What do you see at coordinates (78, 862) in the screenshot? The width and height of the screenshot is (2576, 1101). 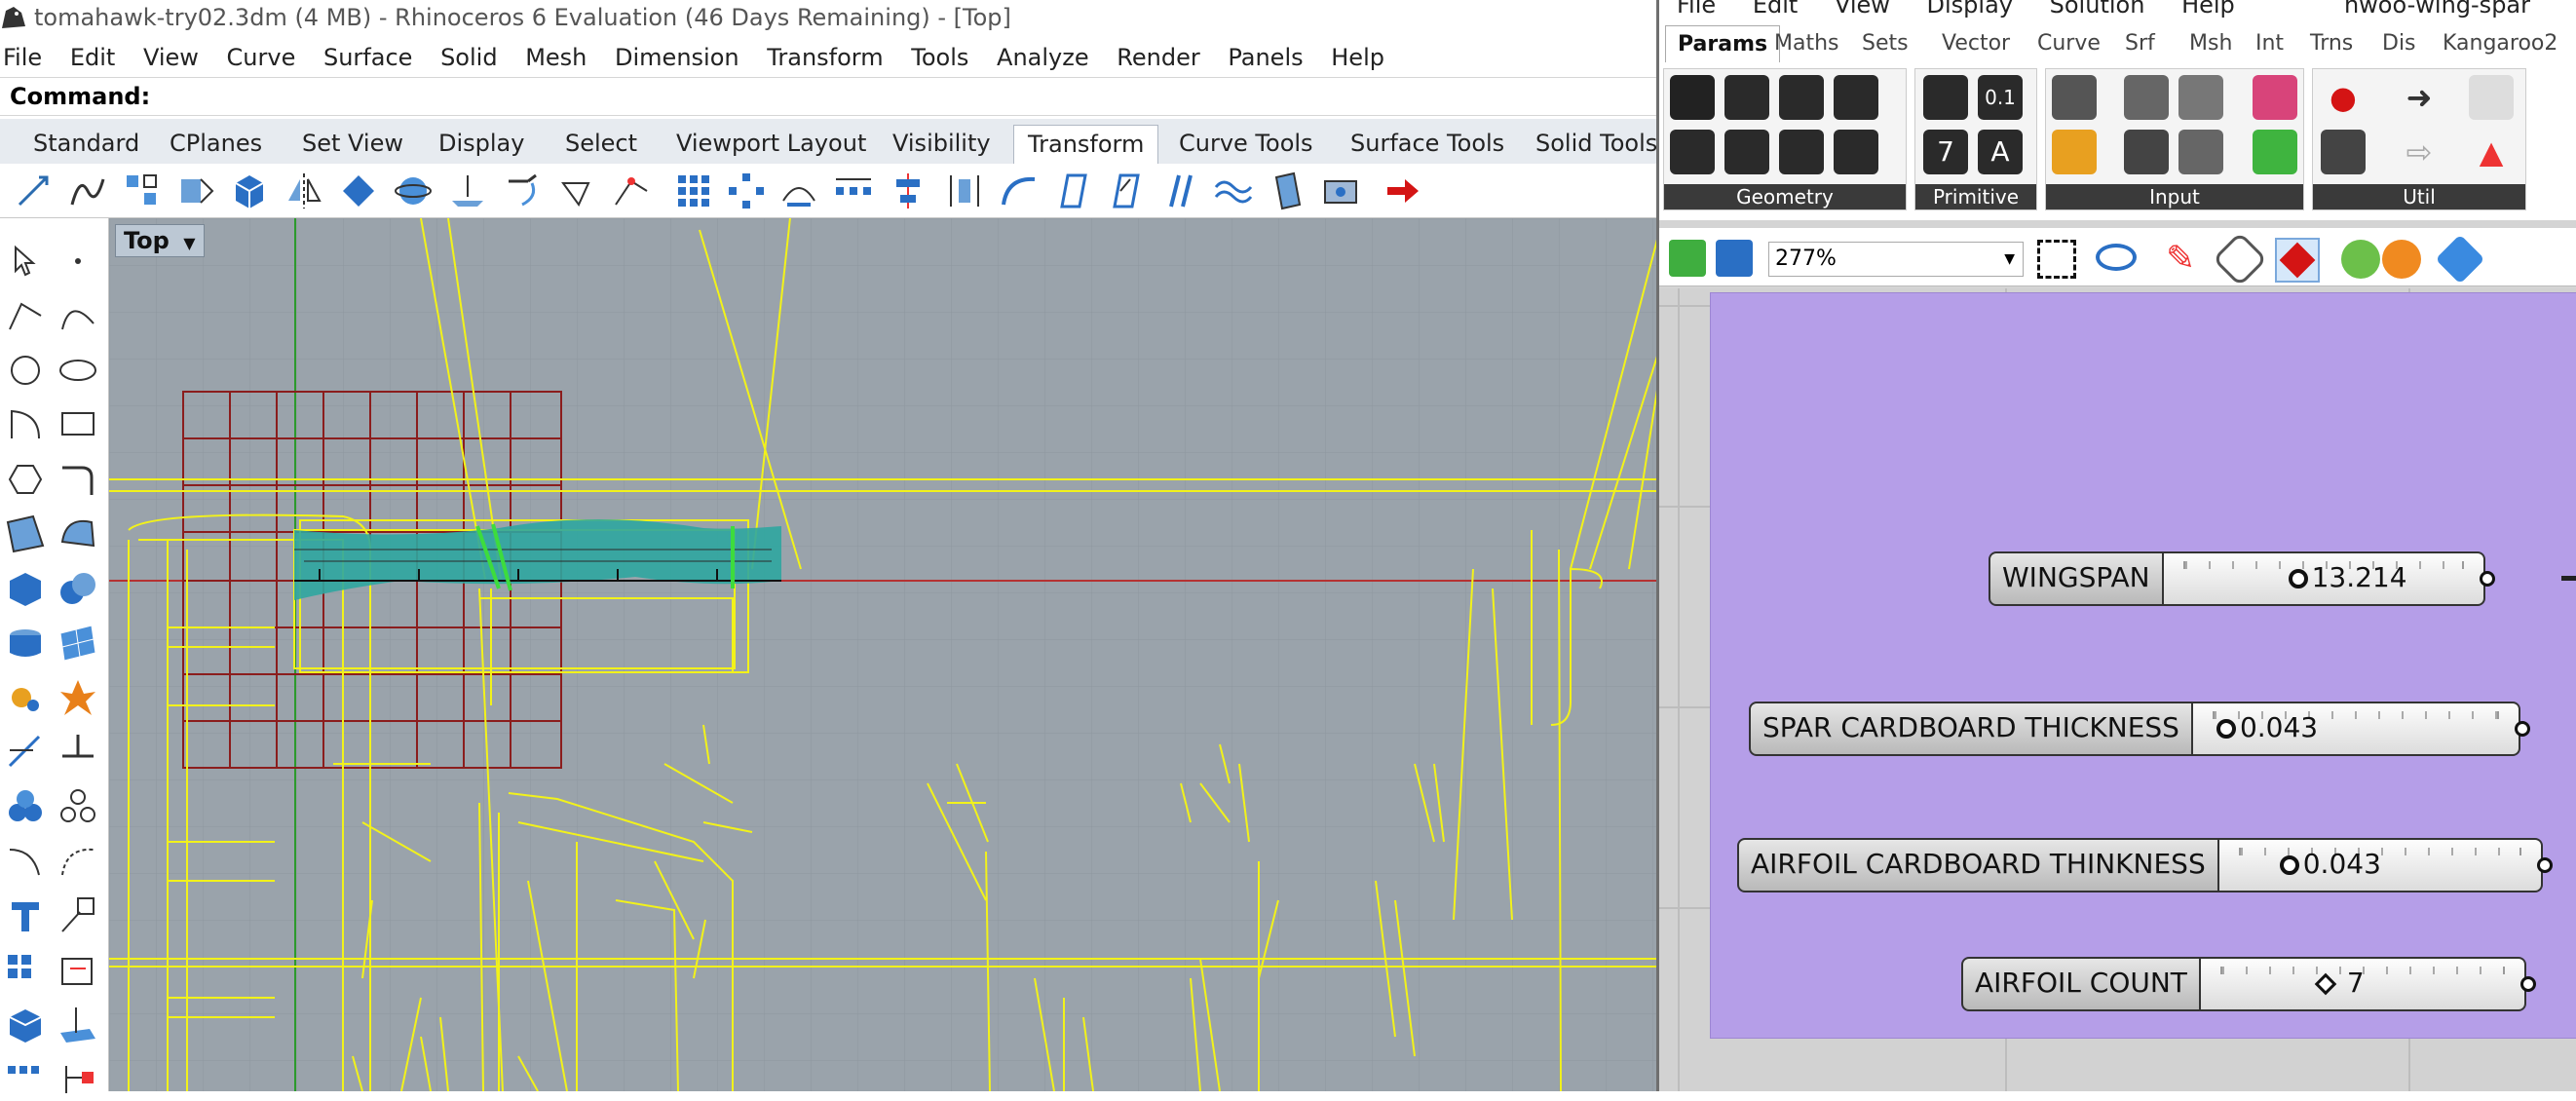 I see `radius-dim-icon` at bounding box center [78, 862].